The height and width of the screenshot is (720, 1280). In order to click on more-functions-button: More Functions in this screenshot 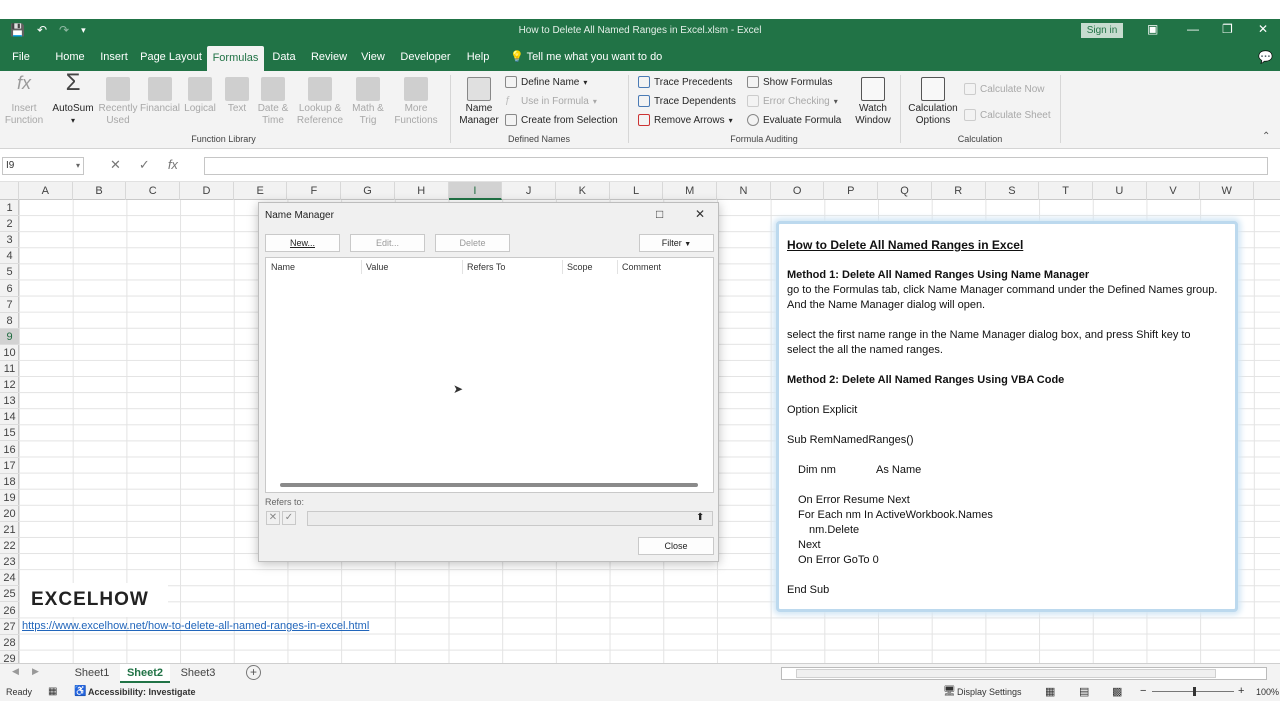, I will do `click(416, 102)`.